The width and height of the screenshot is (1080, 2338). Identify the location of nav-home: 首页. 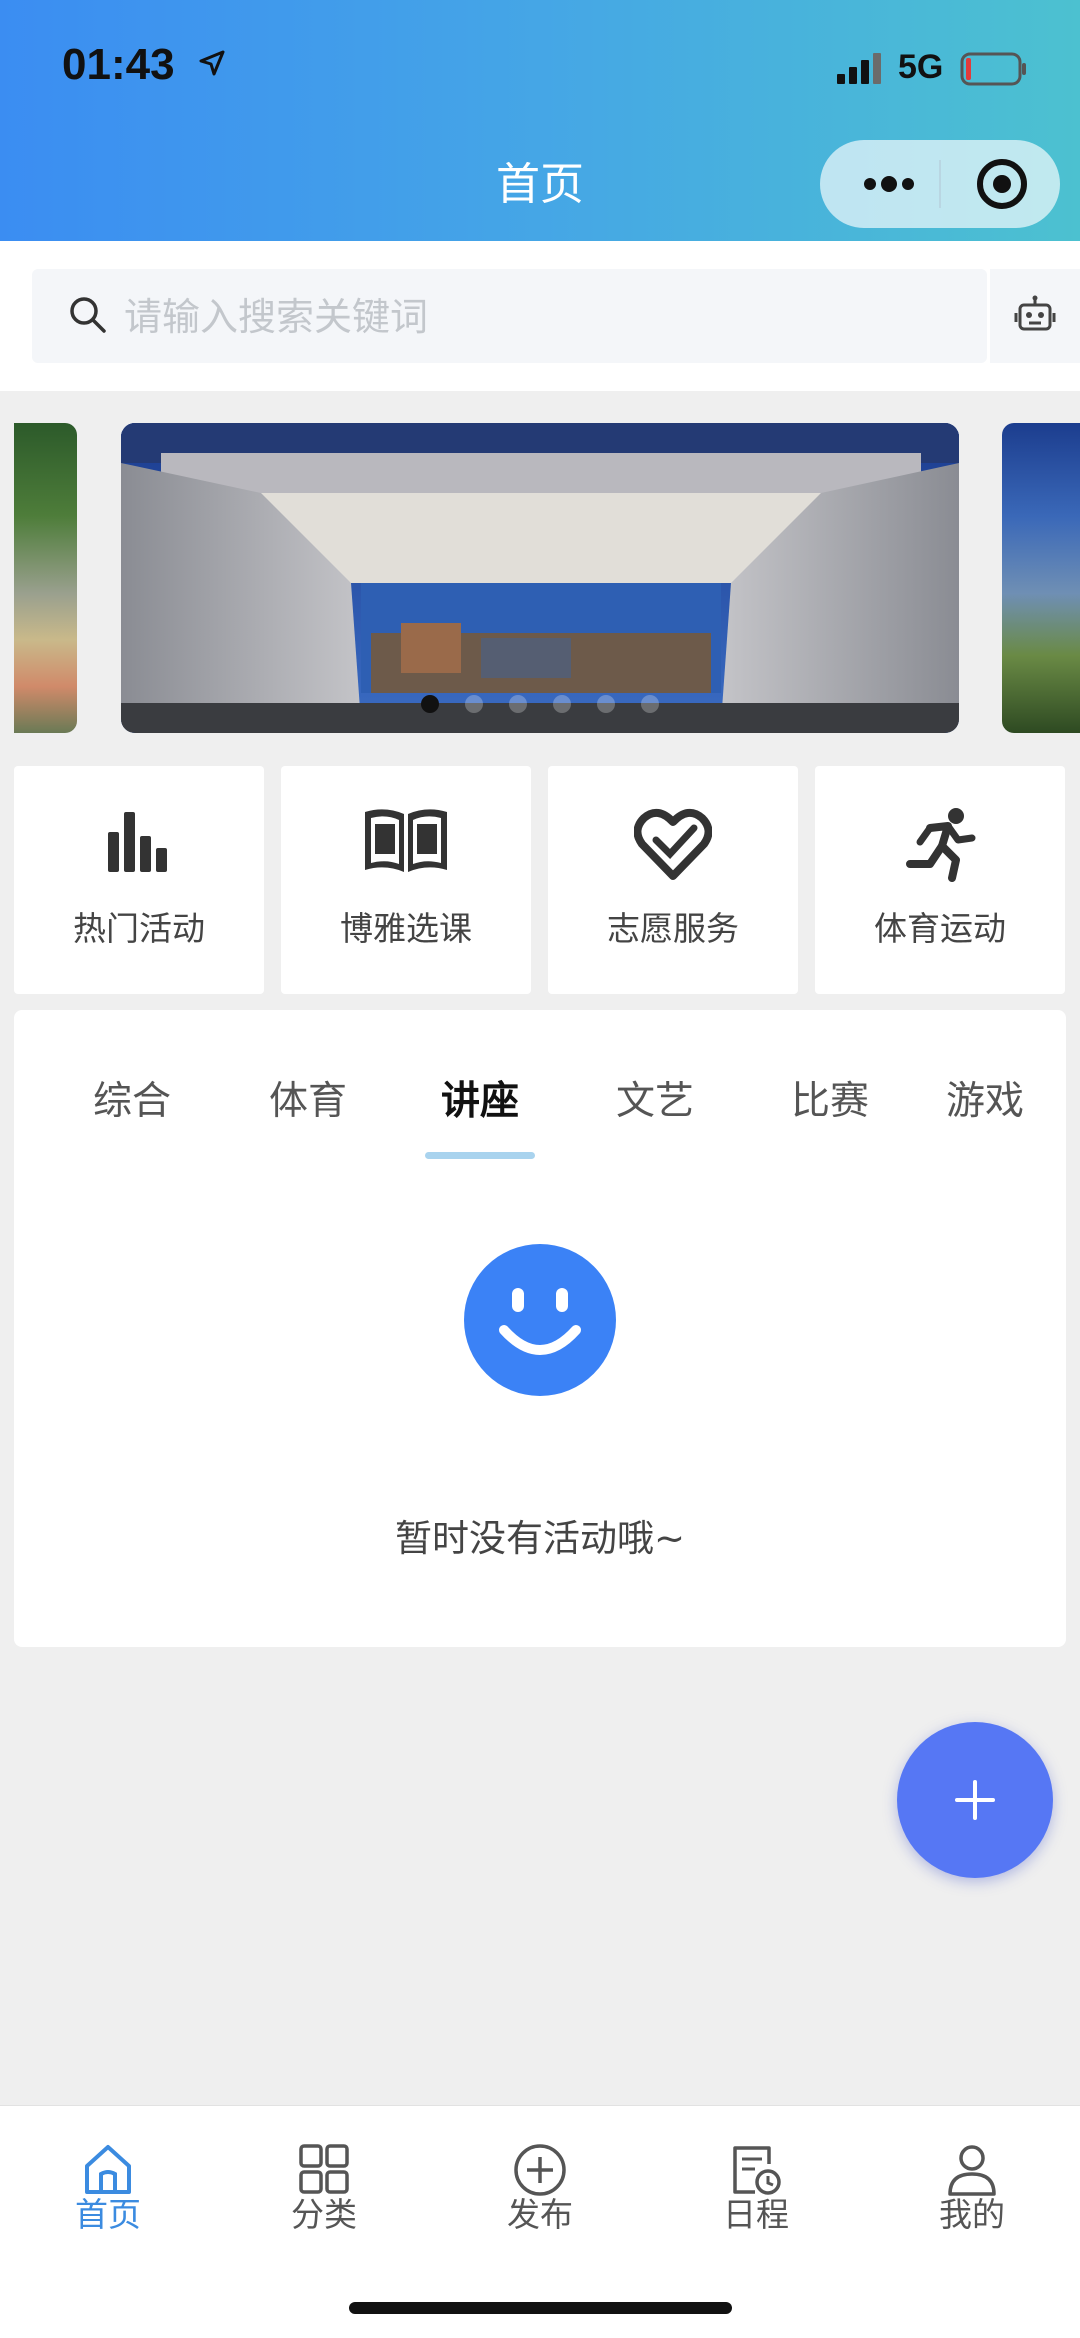
(108, 2181).